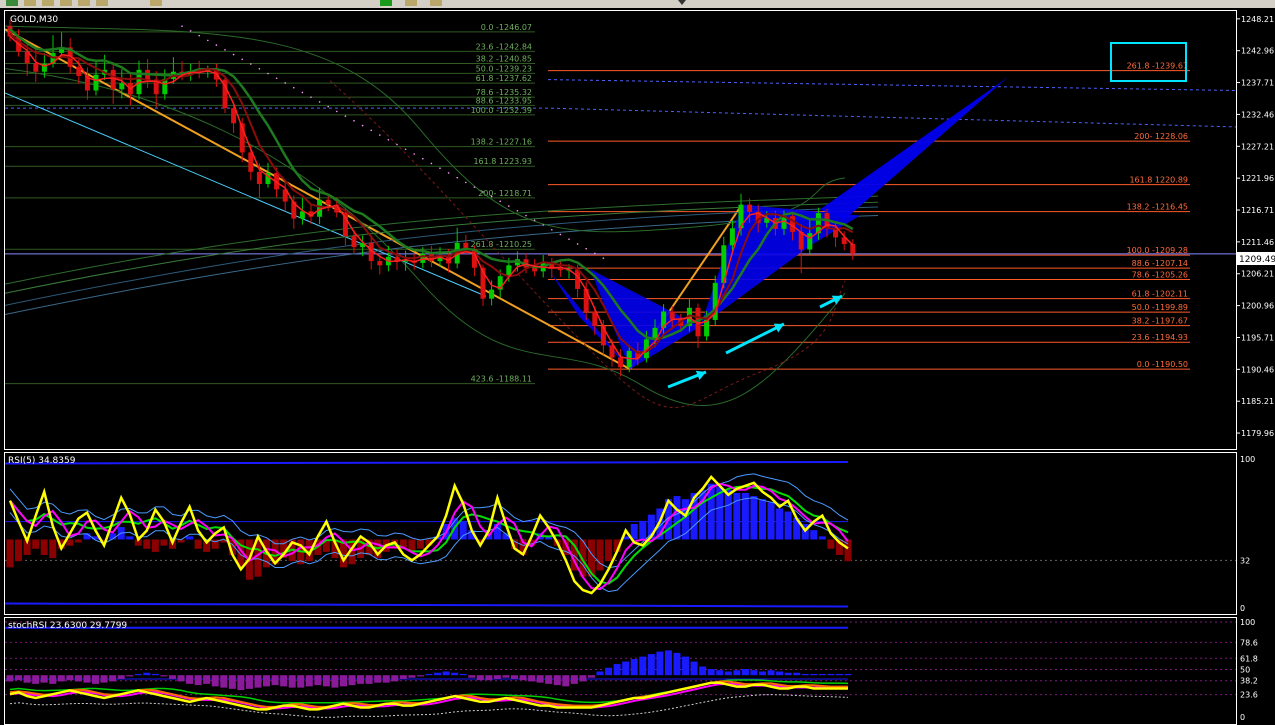 The width and height of the screenshot is (1275, 725). What do you see at coordinates (12, 3) in the screenshot?
I see `app-icon` at bounding box center [12, 3].